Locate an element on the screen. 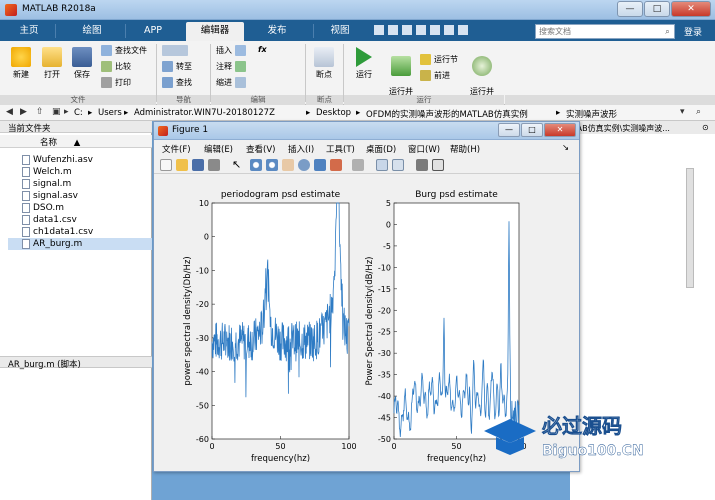 The width and height of the screenshot is (715, 500). find-button: 查找 is located at coordinates (177, 82).